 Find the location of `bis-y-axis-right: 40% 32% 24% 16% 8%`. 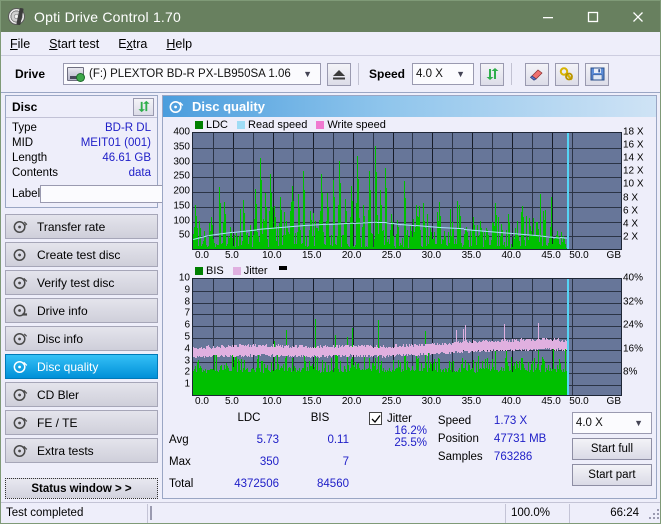

bis-y-axis-right: 40% 32% 24% 16% 8% is located at coordinates (638, 334).